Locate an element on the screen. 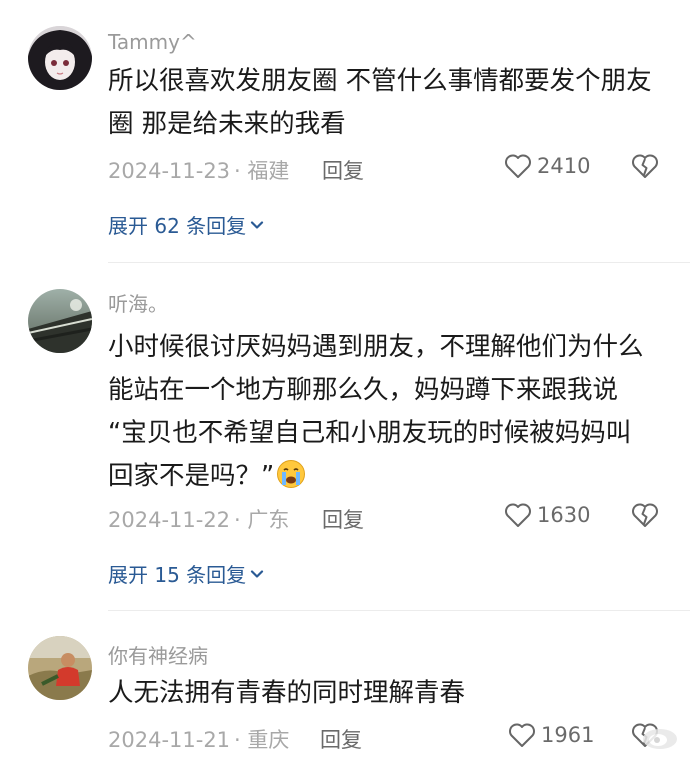  expand-replies-button: 展开 62 条回复 is located at coordinates (187, 224).